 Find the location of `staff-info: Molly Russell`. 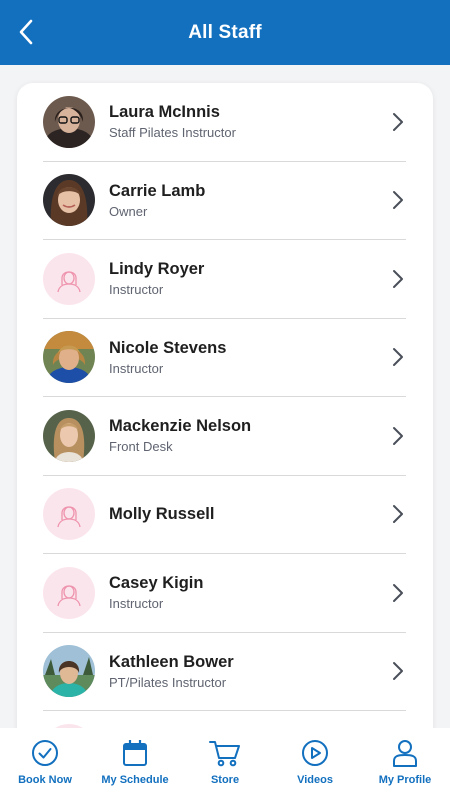

staff-info: Molly Russell is located at coordinates (248, 514).